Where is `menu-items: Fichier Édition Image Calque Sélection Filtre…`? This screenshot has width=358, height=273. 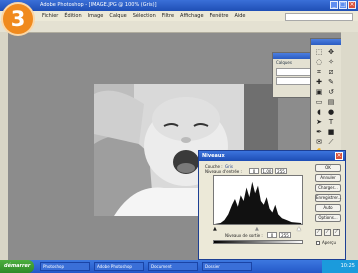 menu-items: Fichier Édition Image Calque Sélection Filtre… is located at coordinates (144, 16).